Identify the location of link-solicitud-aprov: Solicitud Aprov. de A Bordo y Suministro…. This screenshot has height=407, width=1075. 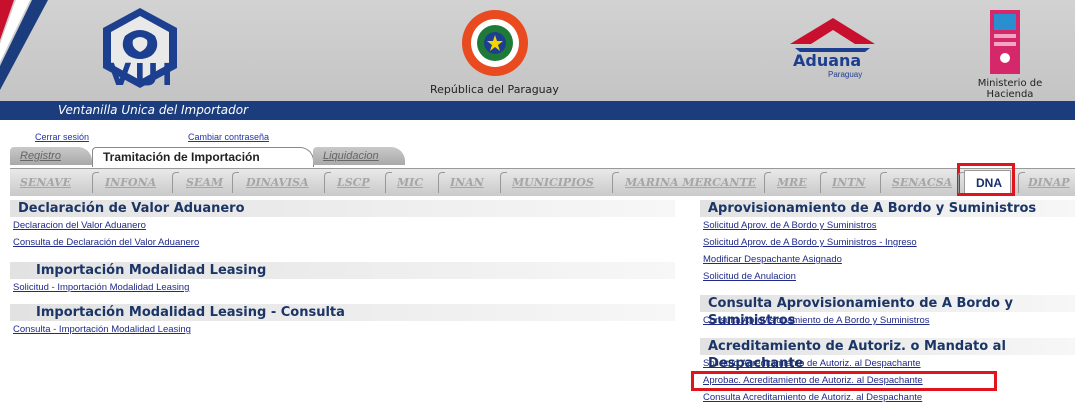
(889, 225).